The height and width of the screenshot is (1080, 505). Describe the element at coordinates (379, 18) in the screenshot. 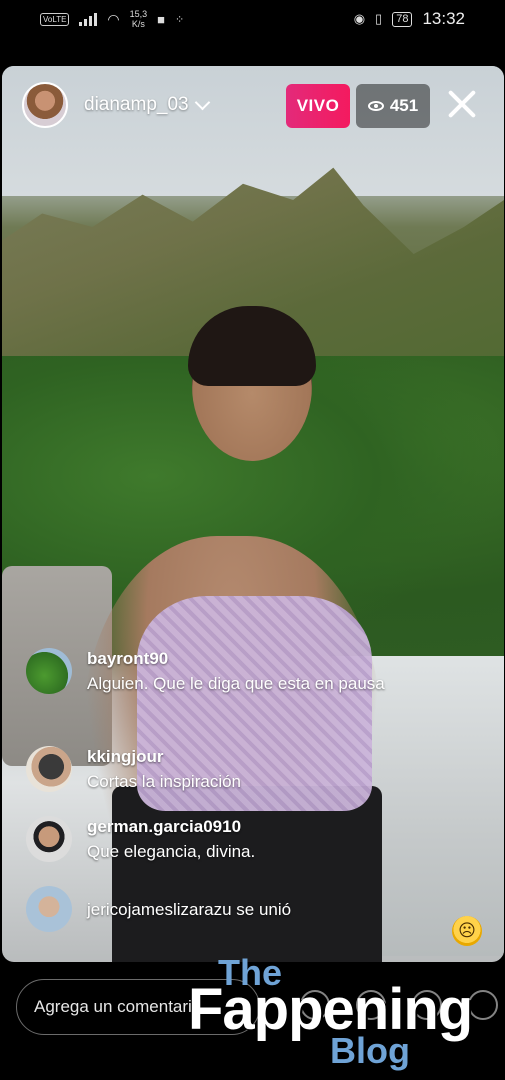

I see `vibrate-icon: ▯` at that location.